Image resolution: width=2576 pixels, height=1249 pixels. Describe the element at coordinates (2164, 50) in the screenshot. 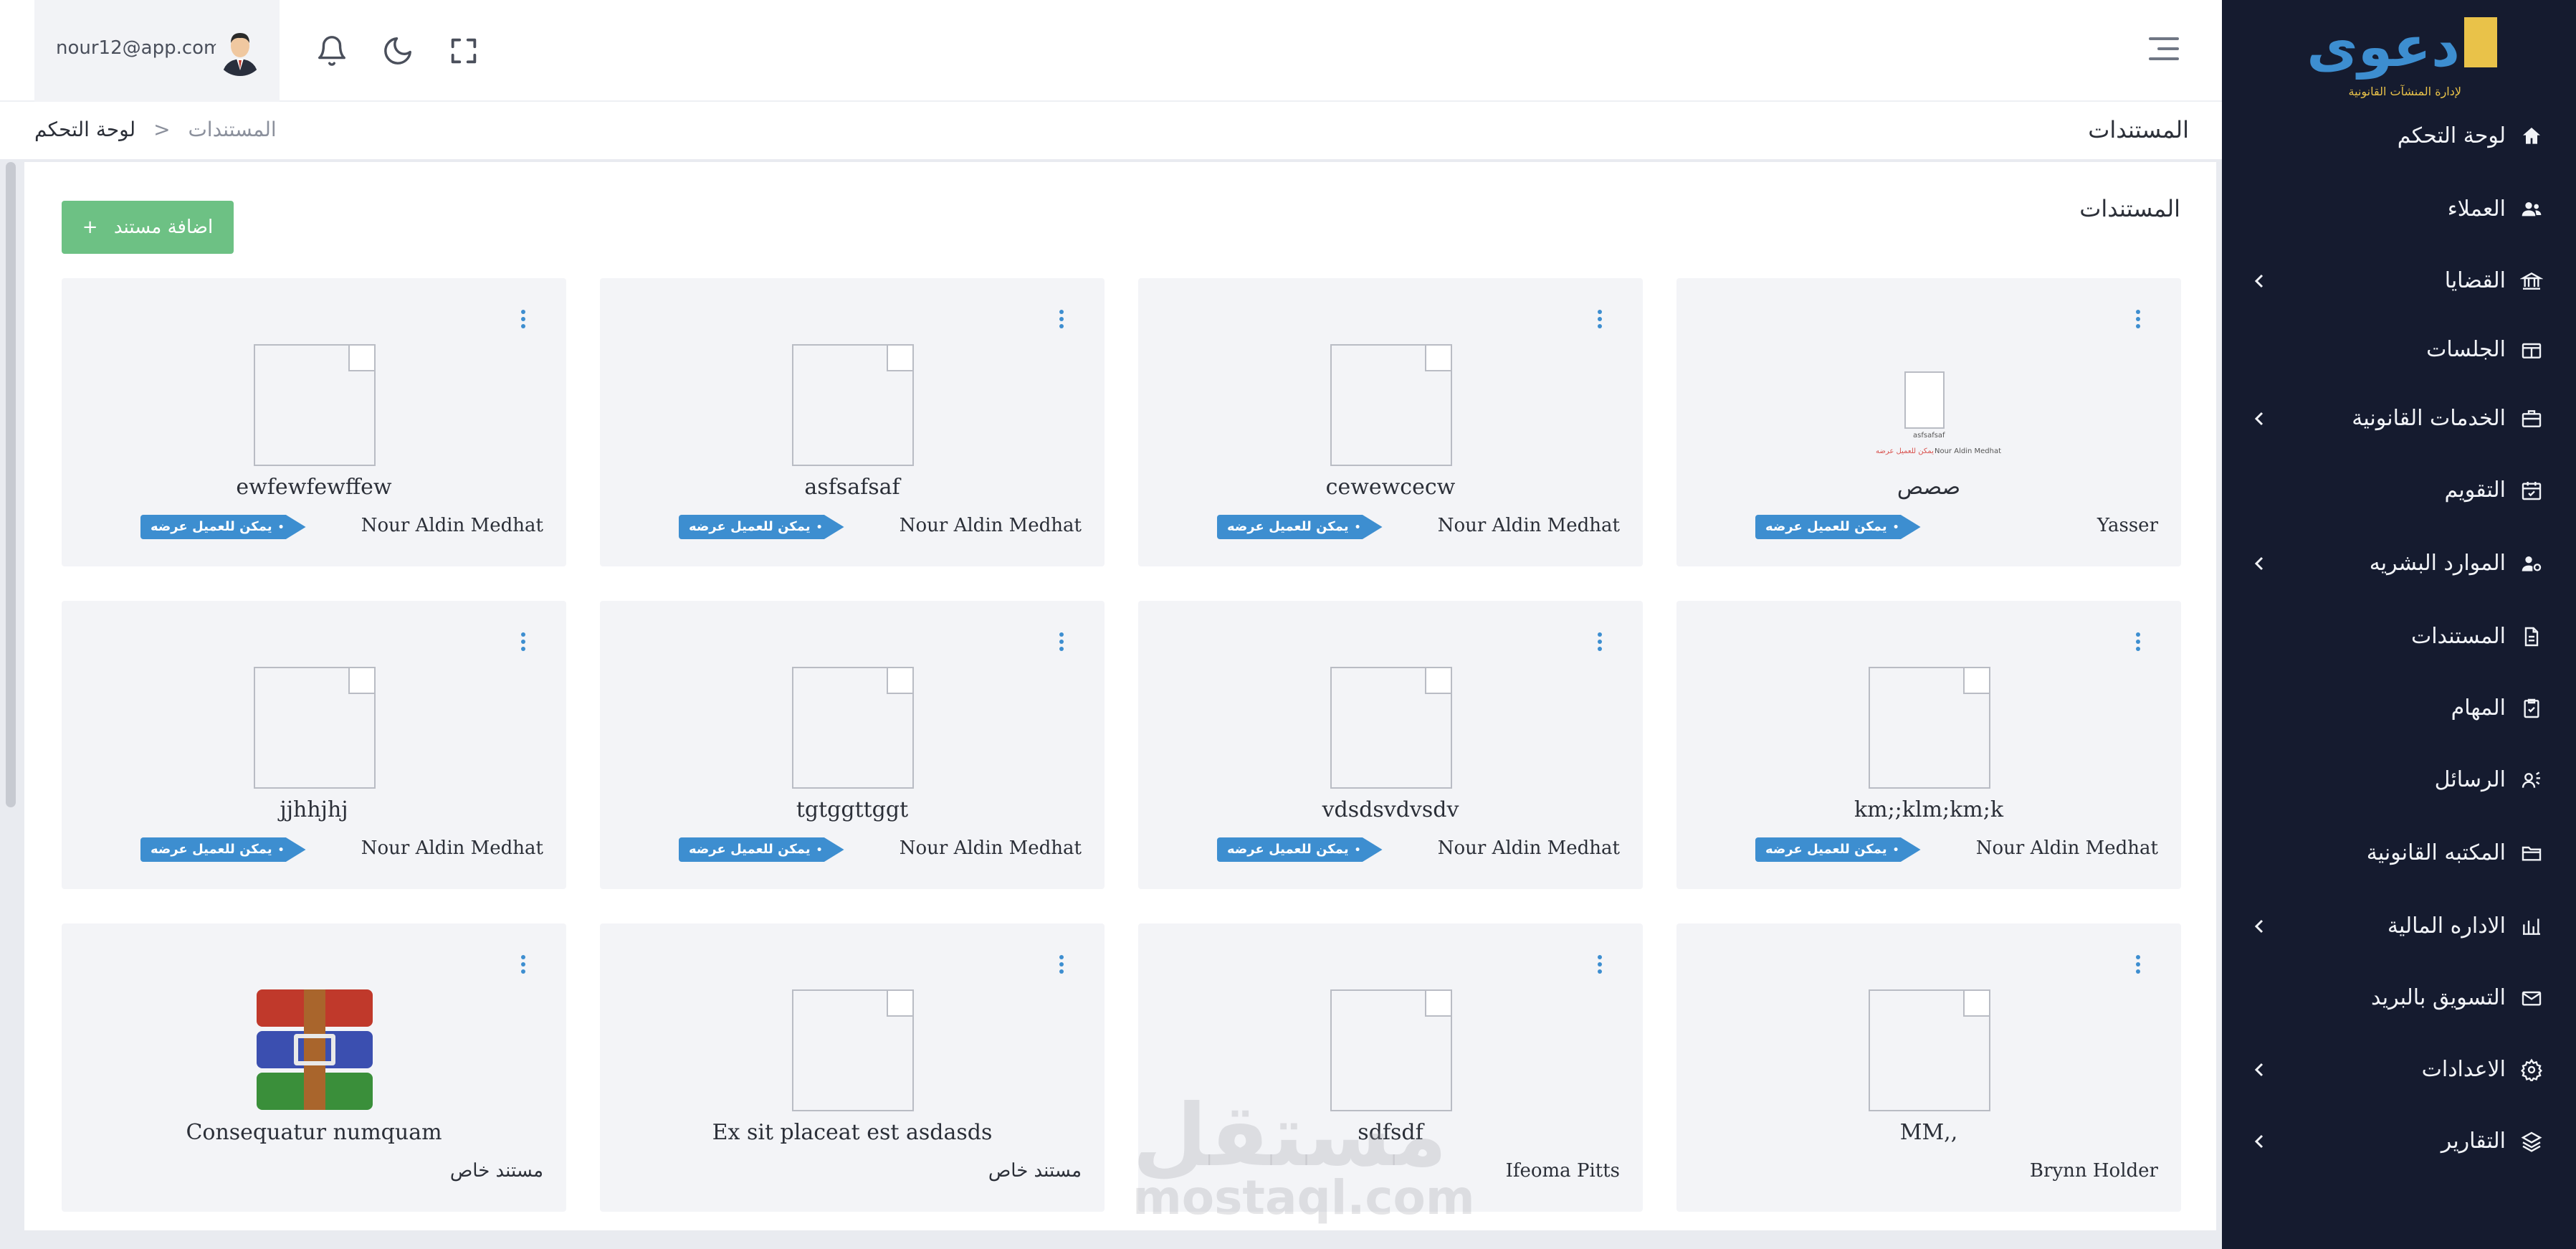

I see `menu-toggle-icon` at that location.